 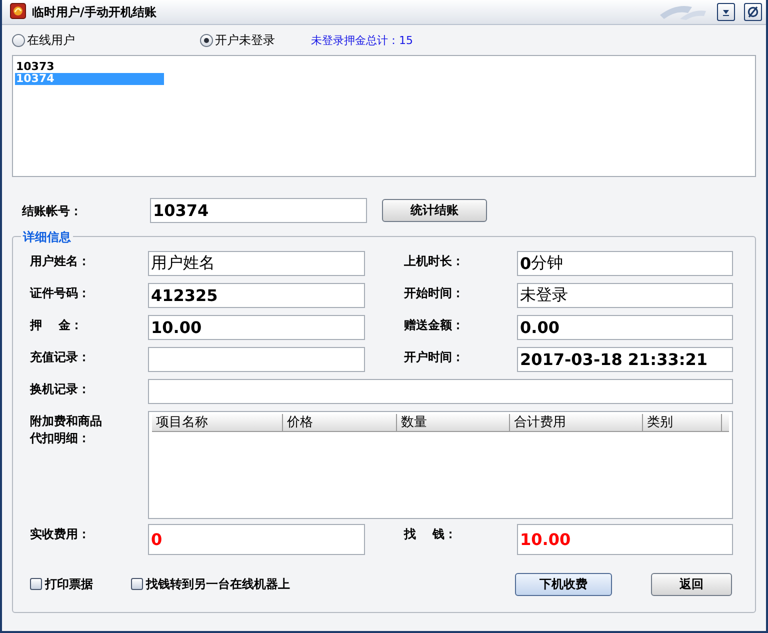 What do you see at coordinates (362, 40) in the screenshot?
I see `deposit-total: 未登录押金总计：15` at bounding box center [362, 40].